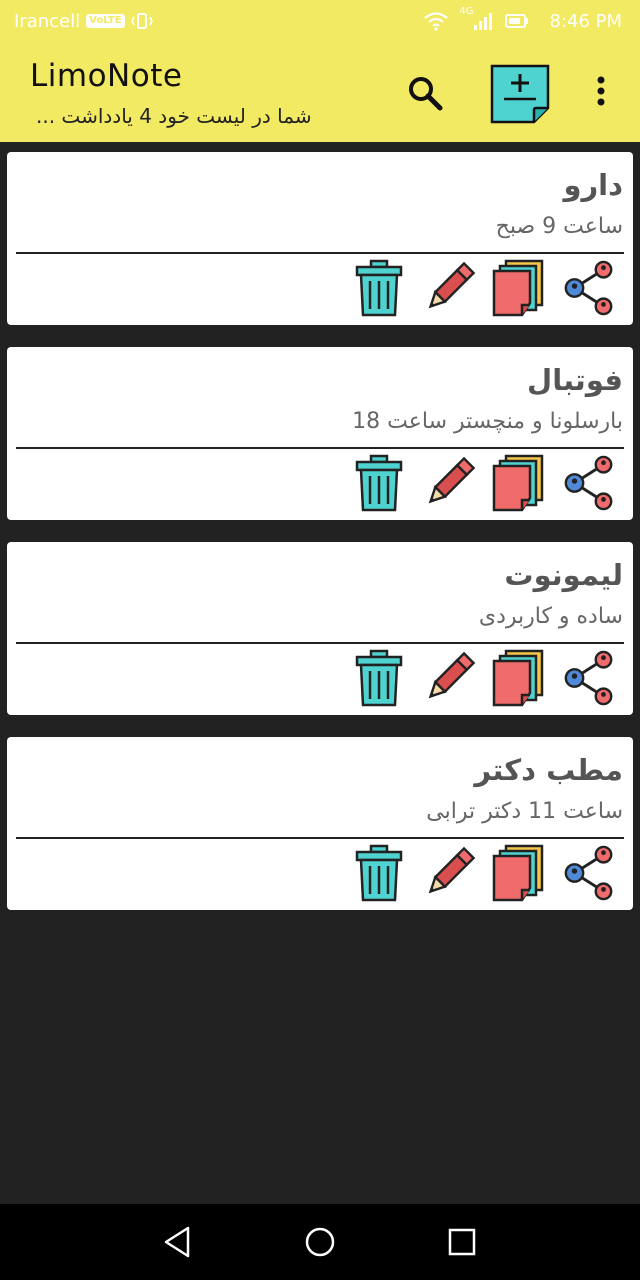  Describe the element at coordinates (548, 770) in the screenshot. I see `note-title: مطب دکتر` at that location.